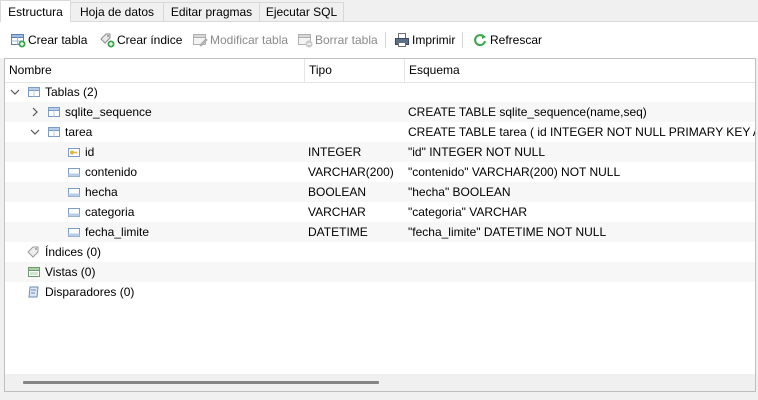 The width and height of the screenshot is (758, 400). I want to click on field-type: VARCHAR, so click(337, 212).